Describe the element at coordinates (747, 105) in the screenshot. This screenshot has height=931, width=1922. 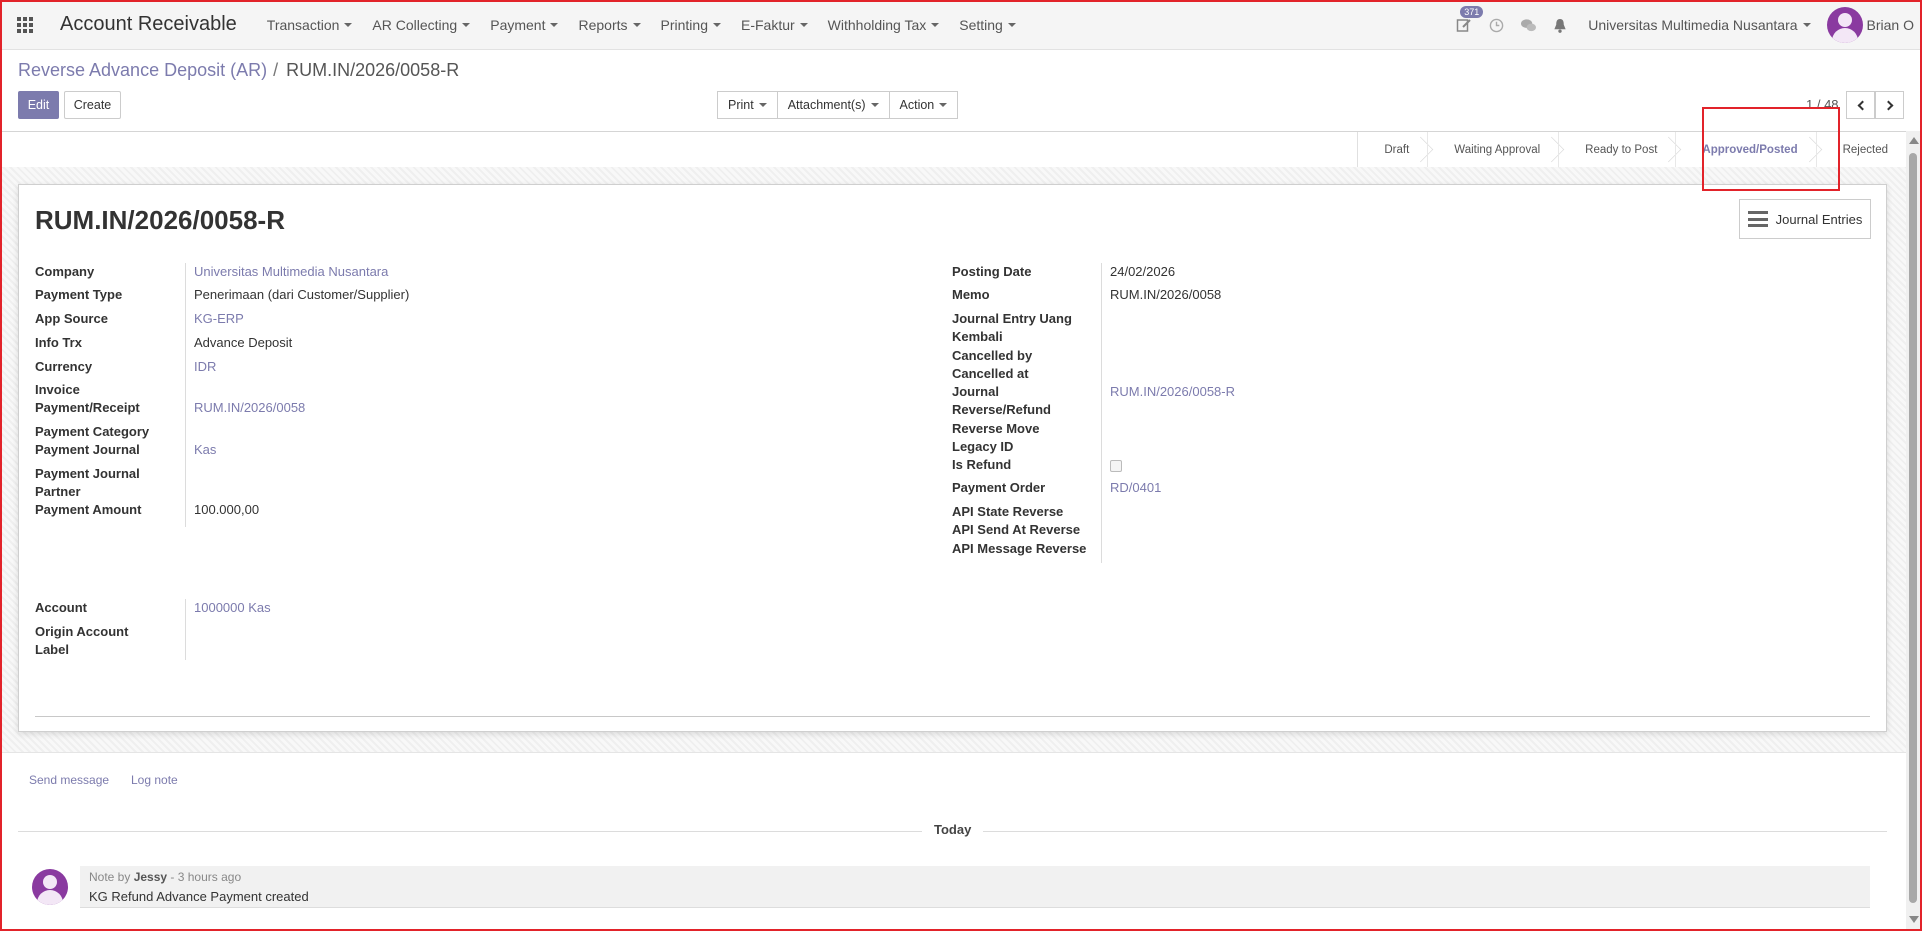
I see `print-dropdown: Print` at that location.